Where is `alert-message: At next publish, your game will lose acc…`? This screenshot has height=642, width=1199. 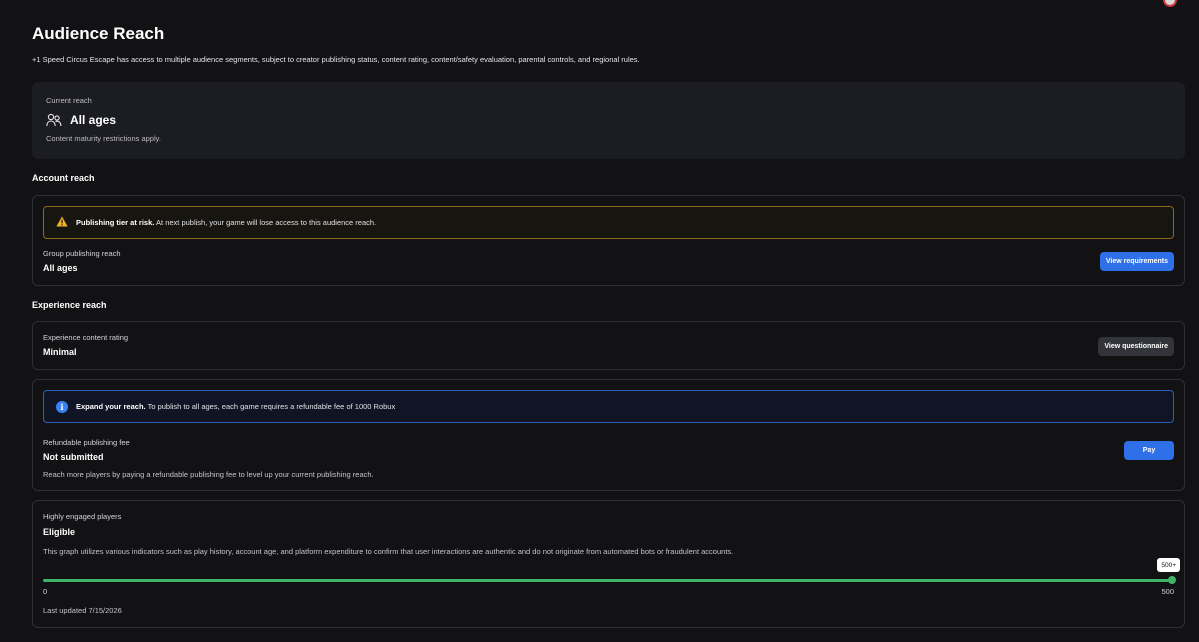 alert-message: At next publish, your game will lose acc… is located at coordinates (266, 222).